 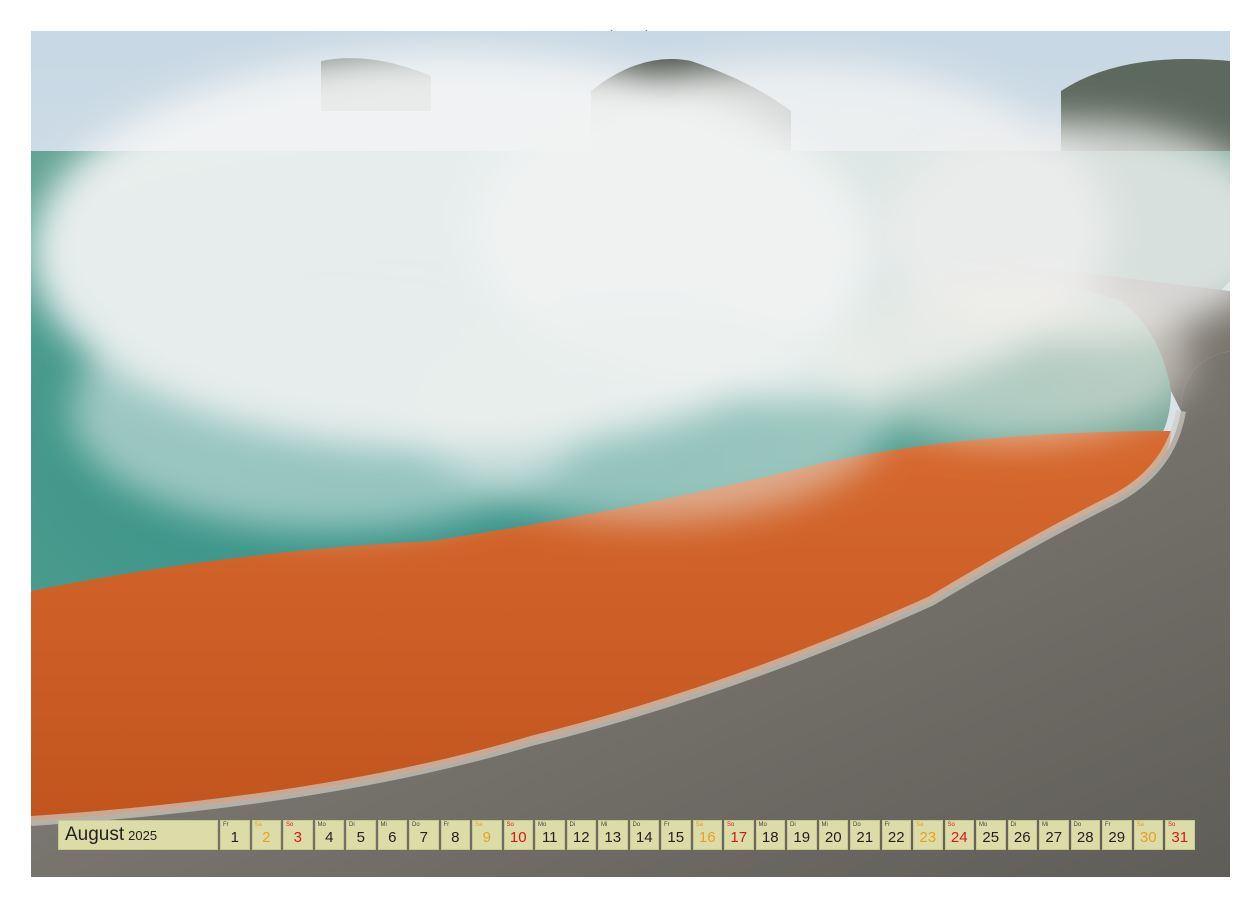 I want to click on day-cell: So 10, so click(x=518, y=835).